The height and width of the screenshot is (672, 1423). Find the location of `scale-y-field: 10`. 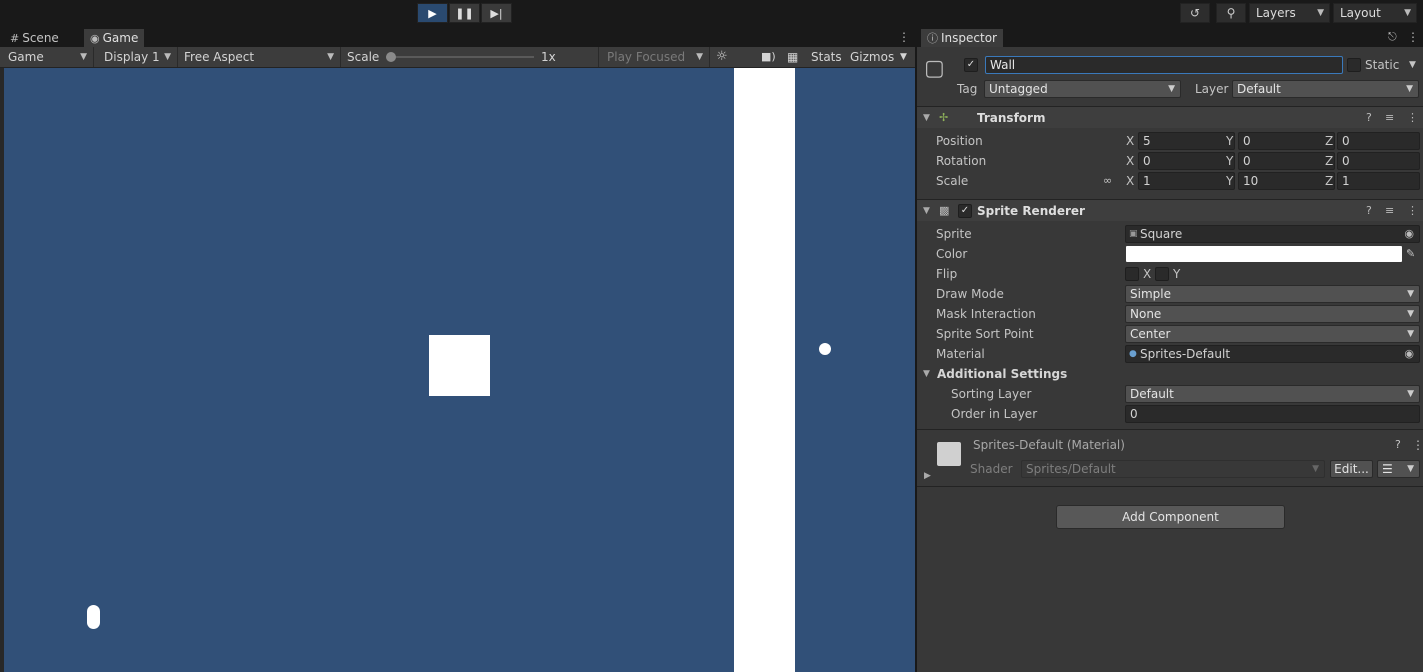

scale-y-field: 10 is located at coordinates (1286, 181).